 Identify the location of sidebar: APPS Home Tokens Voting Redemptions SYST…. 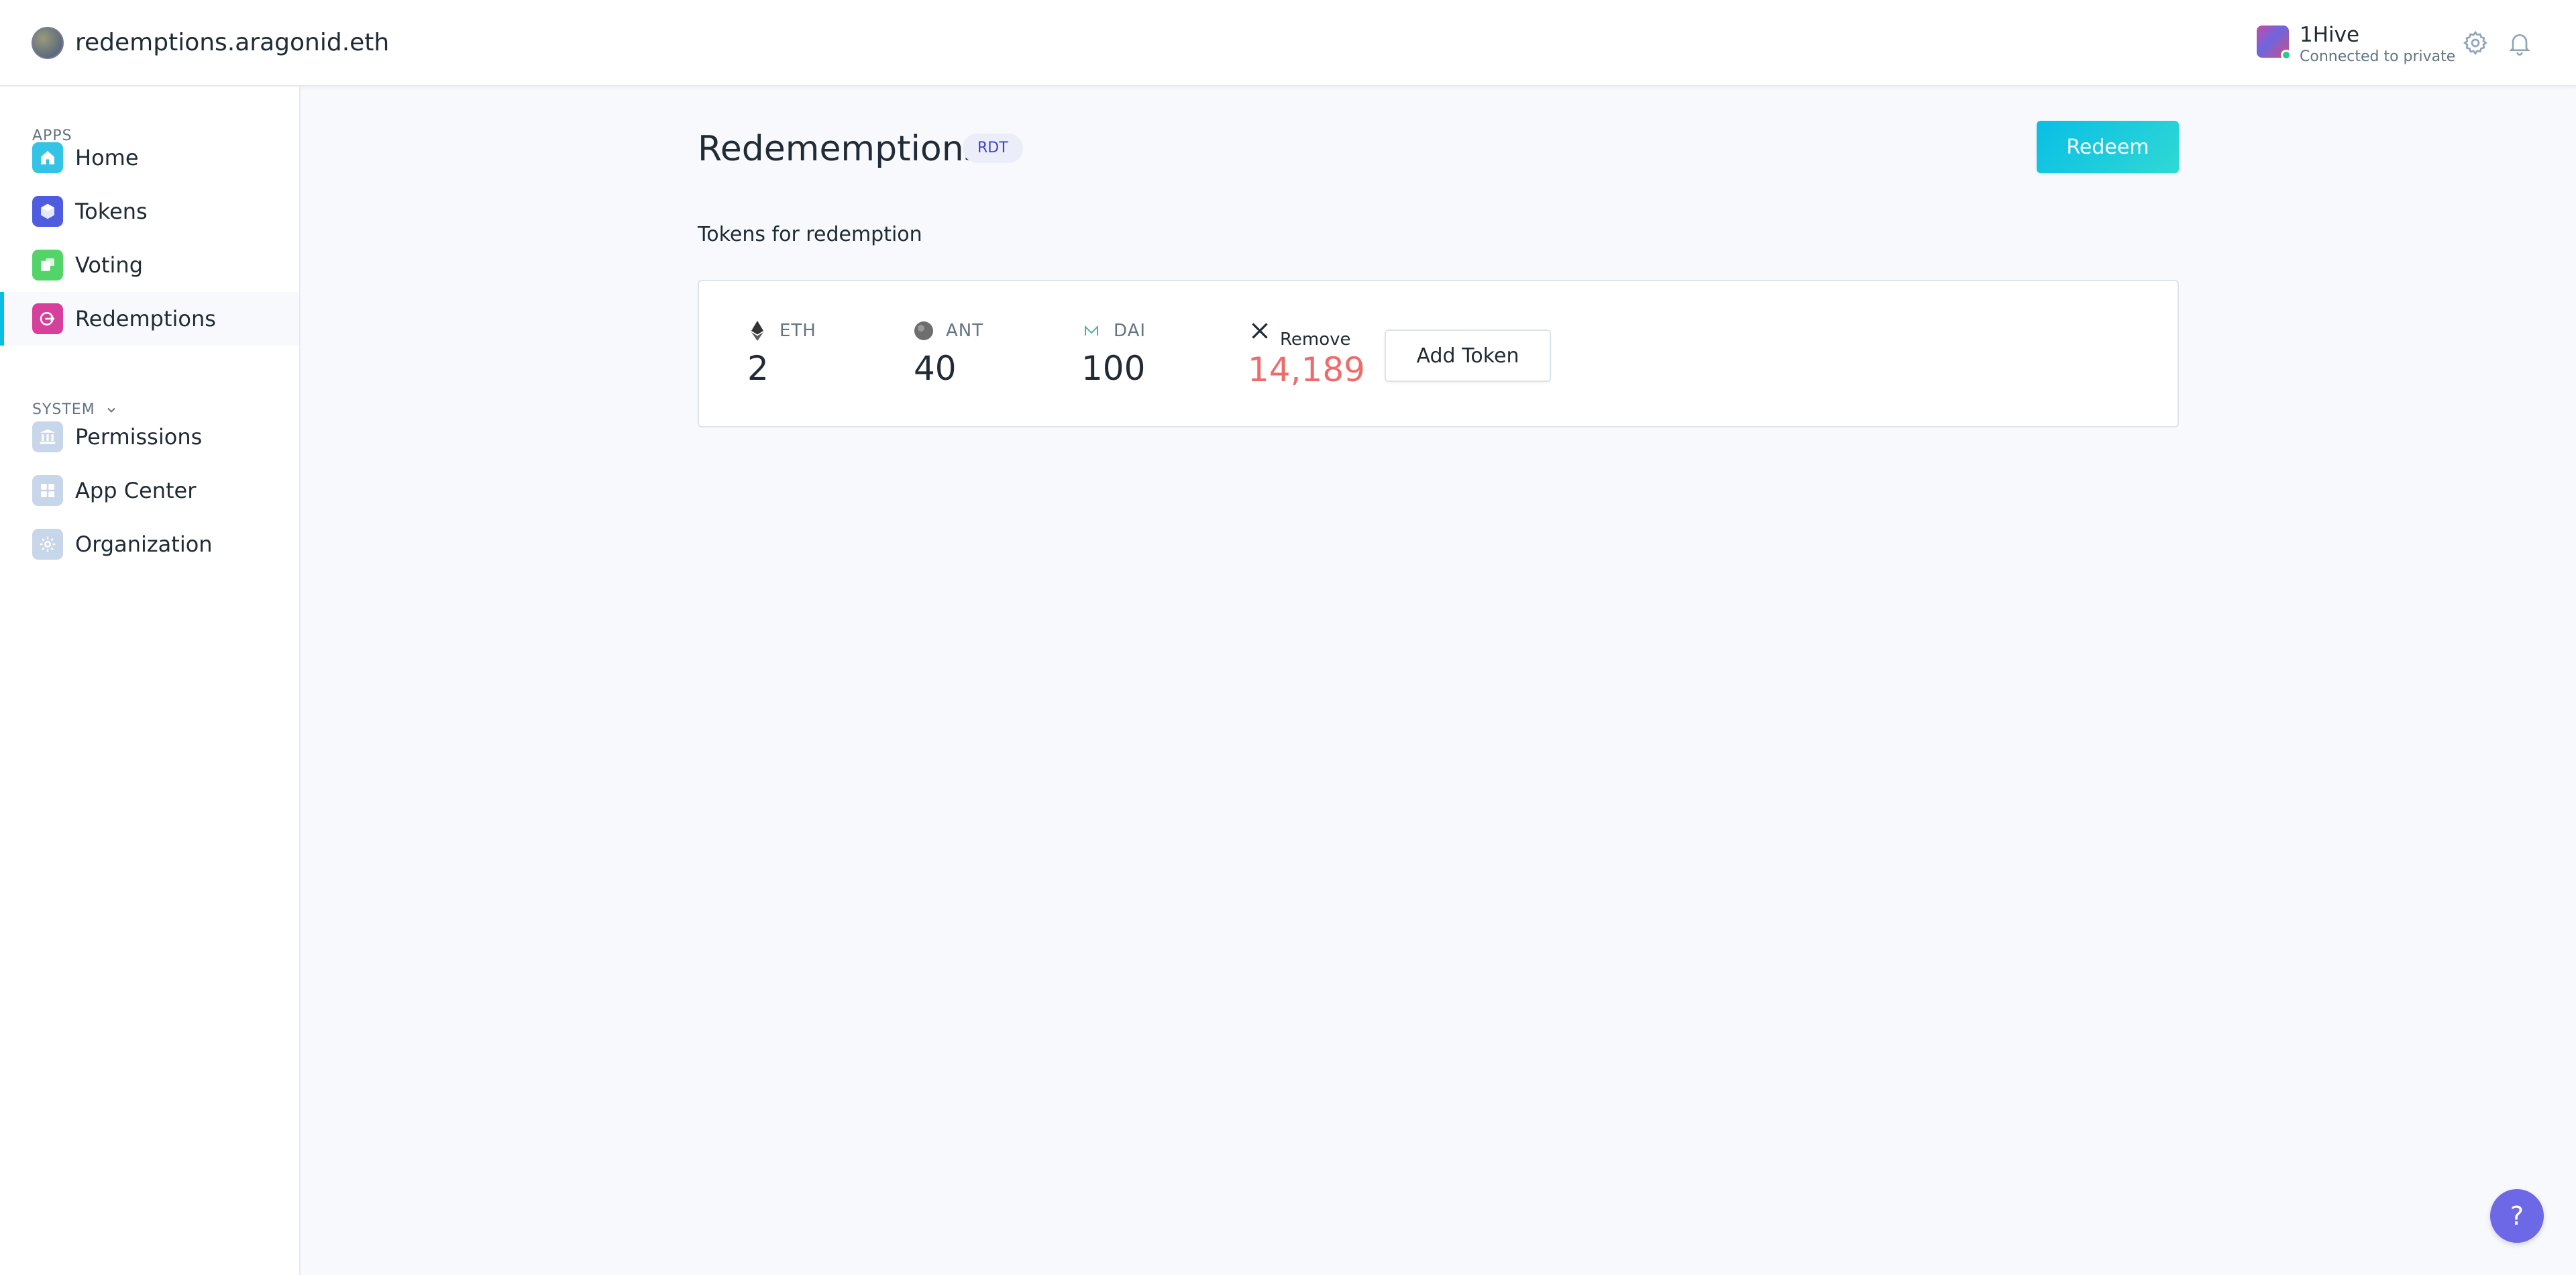
(150, 681).